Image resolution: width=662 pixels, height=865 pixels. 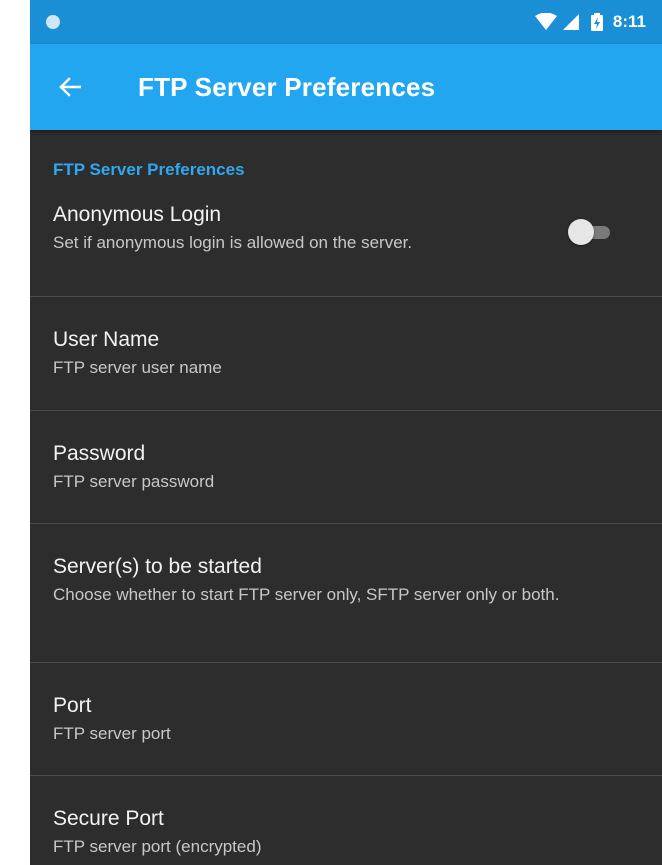 I want to click on pref-title: Server(s) to be started, so click(x=157, y=566).